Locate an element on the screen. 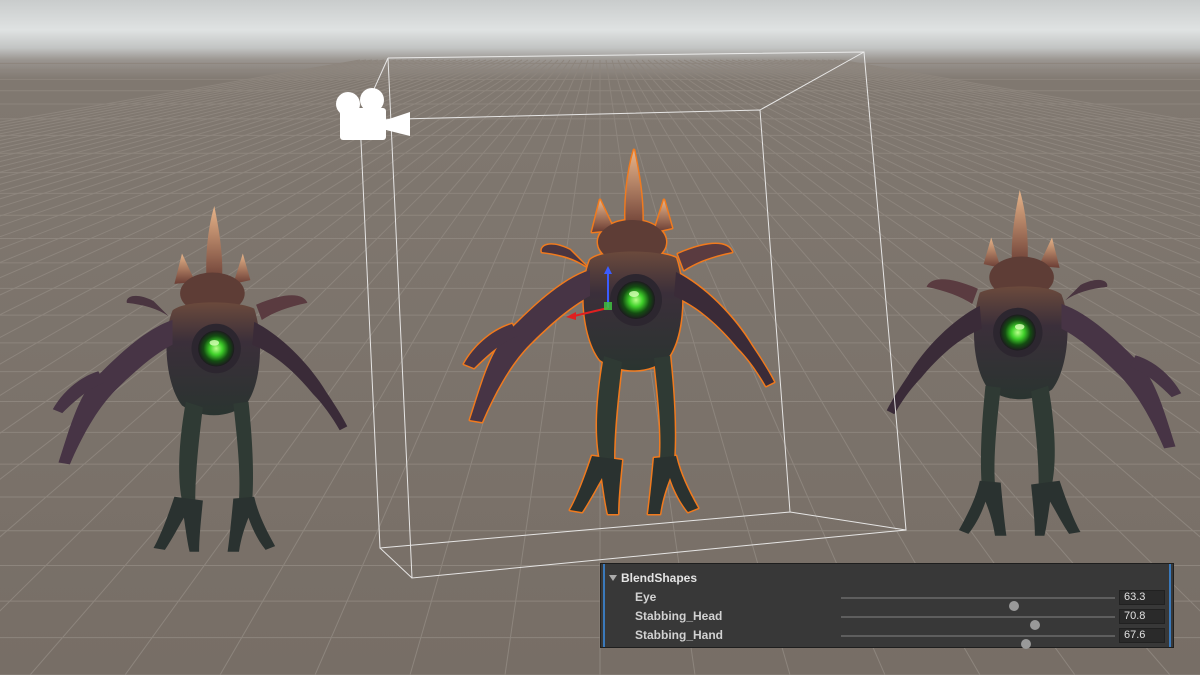  blendshape-row-stabbing-head: Stabbing_Head 70.8 is located at coordinates (888, 618).